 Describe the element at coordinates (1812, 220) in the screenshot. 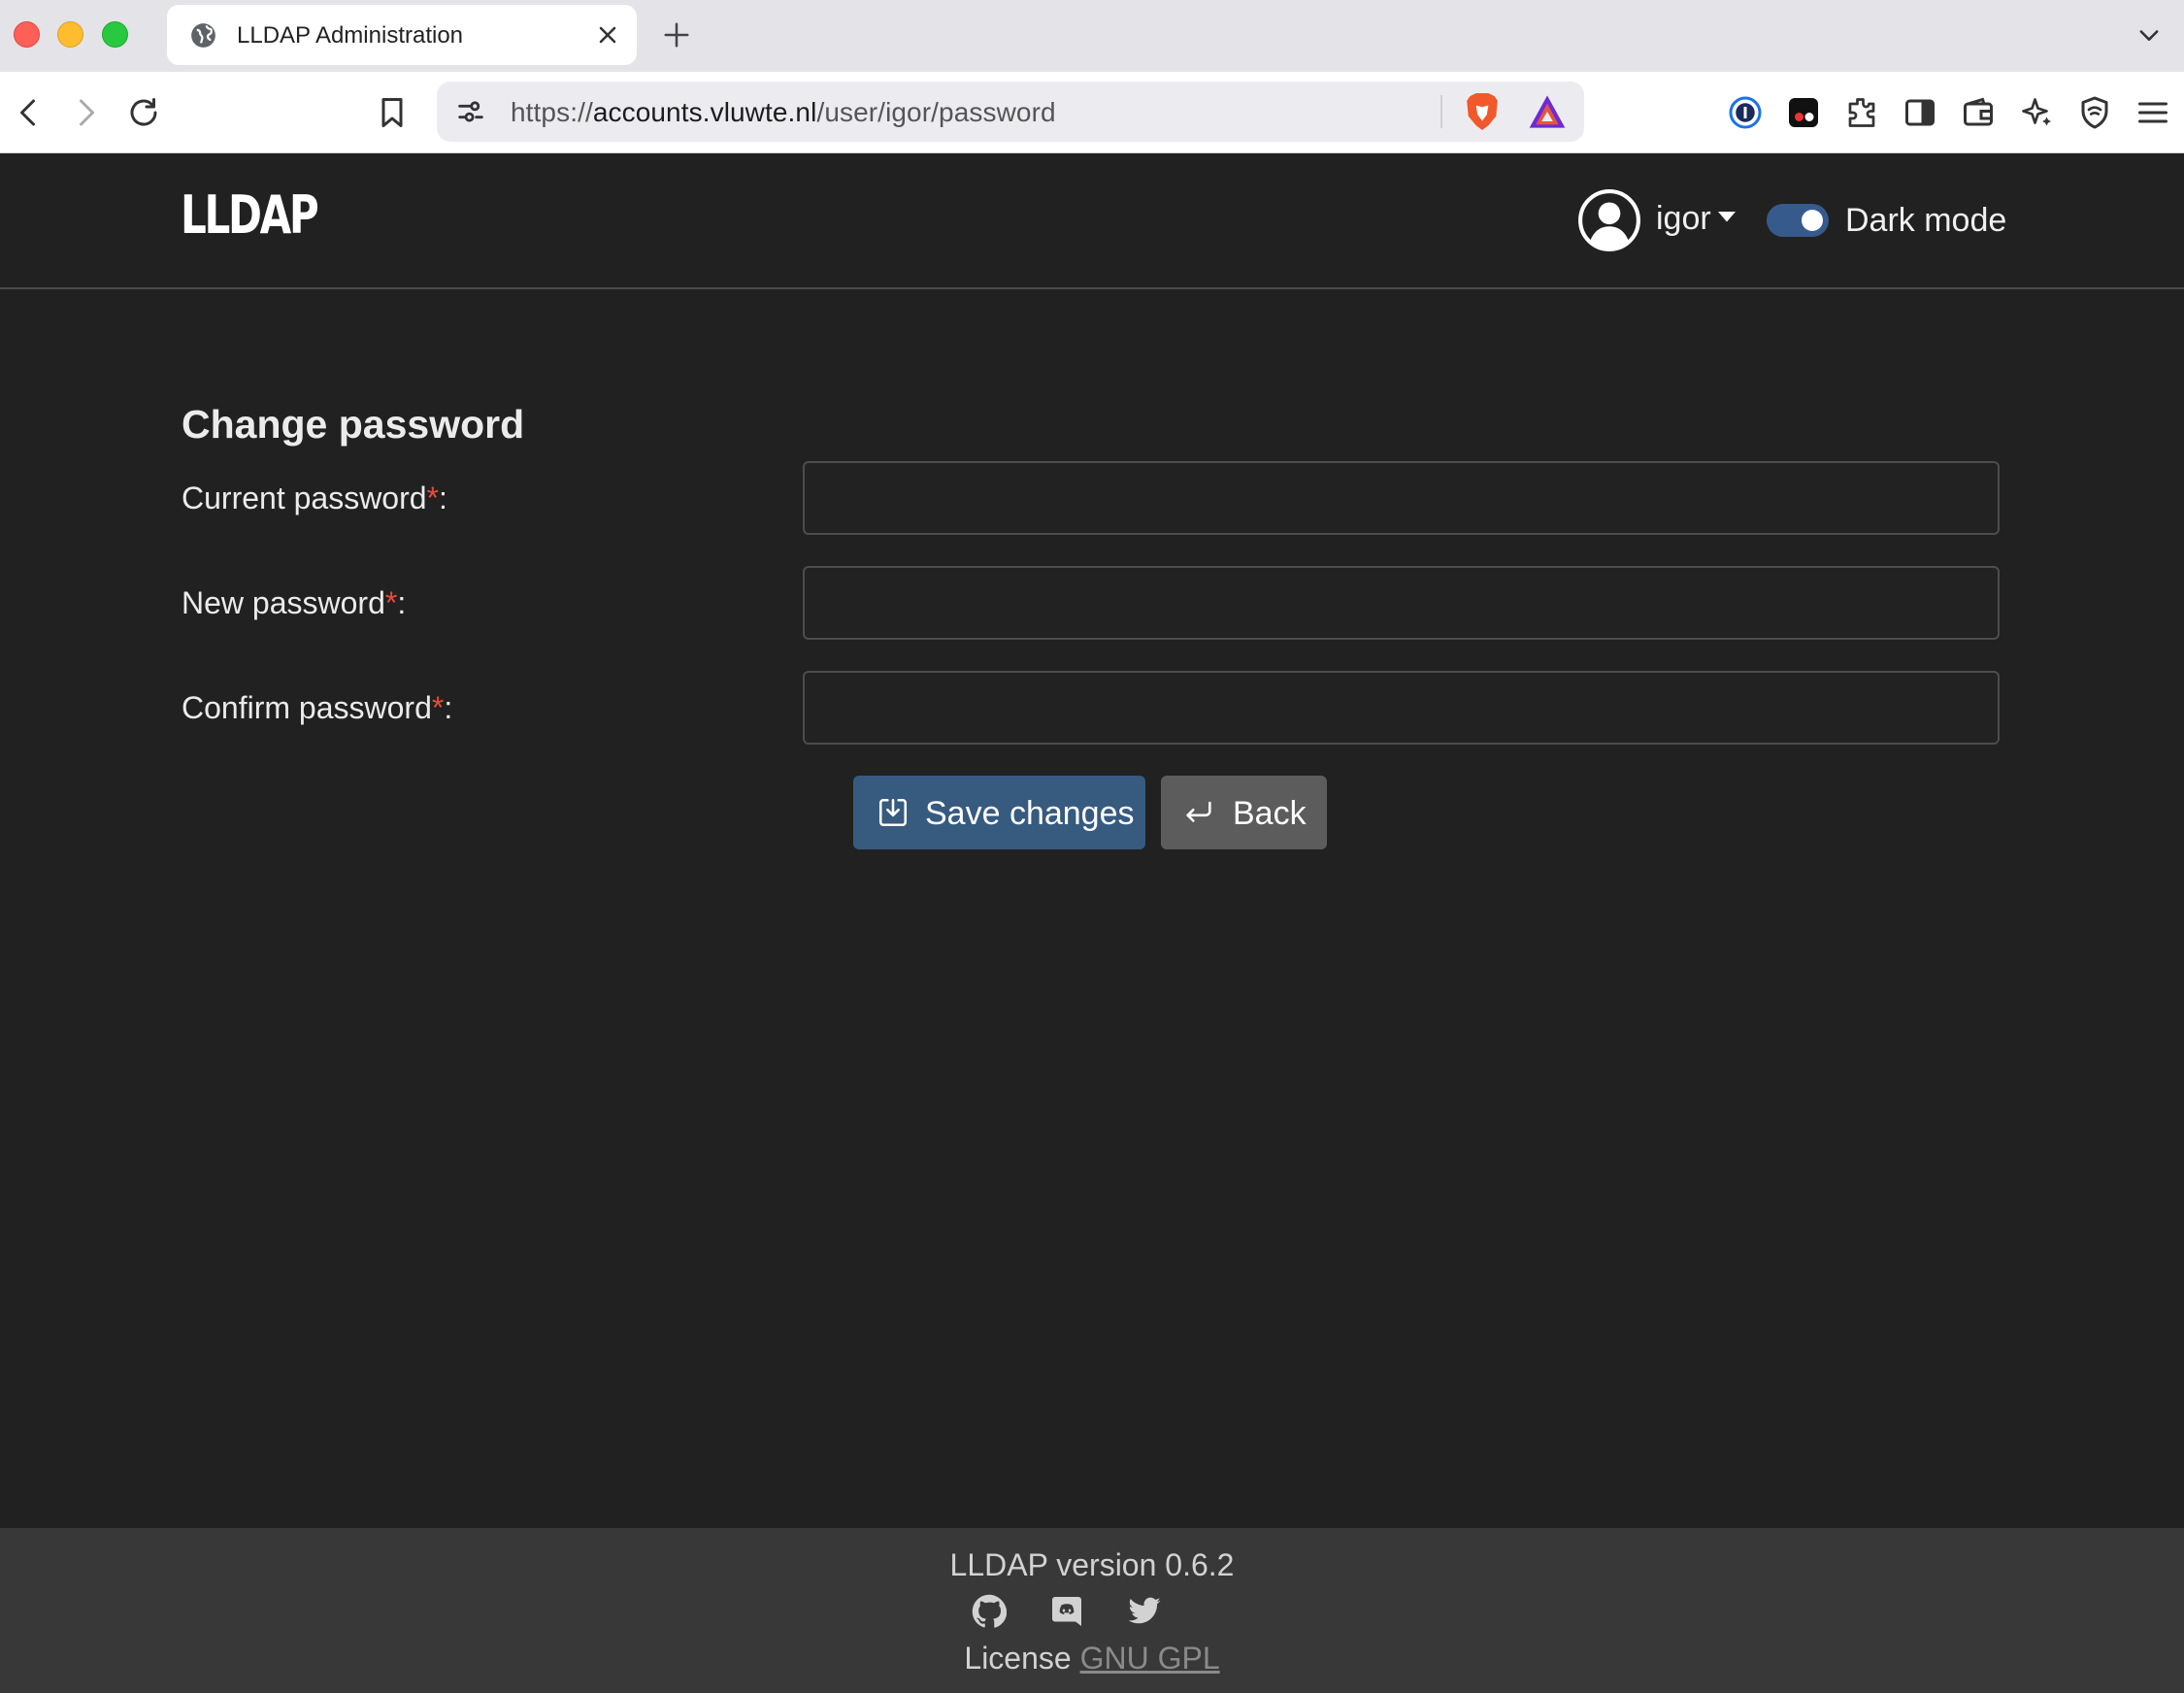

I see `toggle-knob` at that location.